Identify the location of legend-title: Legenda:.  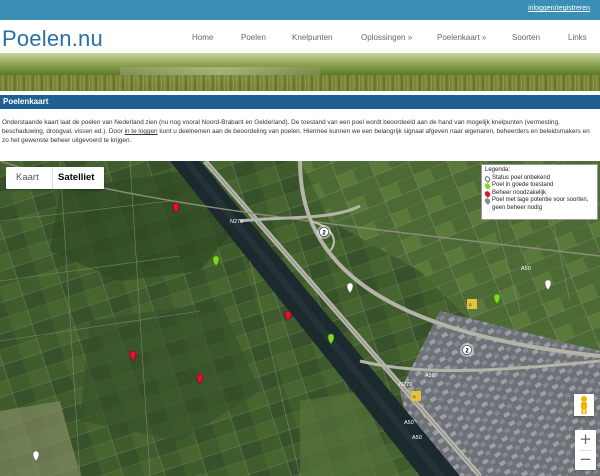
(498, 170).